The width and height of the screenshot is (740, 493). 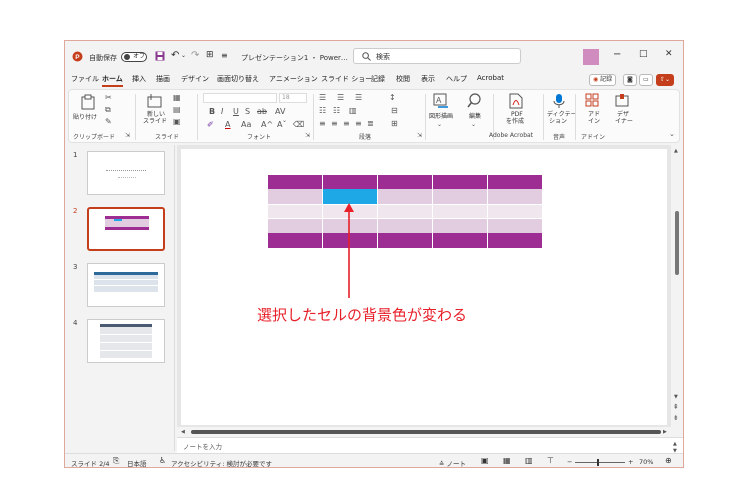 I want to click on tab-help: ヘルプ, so click(x=456, y=79).